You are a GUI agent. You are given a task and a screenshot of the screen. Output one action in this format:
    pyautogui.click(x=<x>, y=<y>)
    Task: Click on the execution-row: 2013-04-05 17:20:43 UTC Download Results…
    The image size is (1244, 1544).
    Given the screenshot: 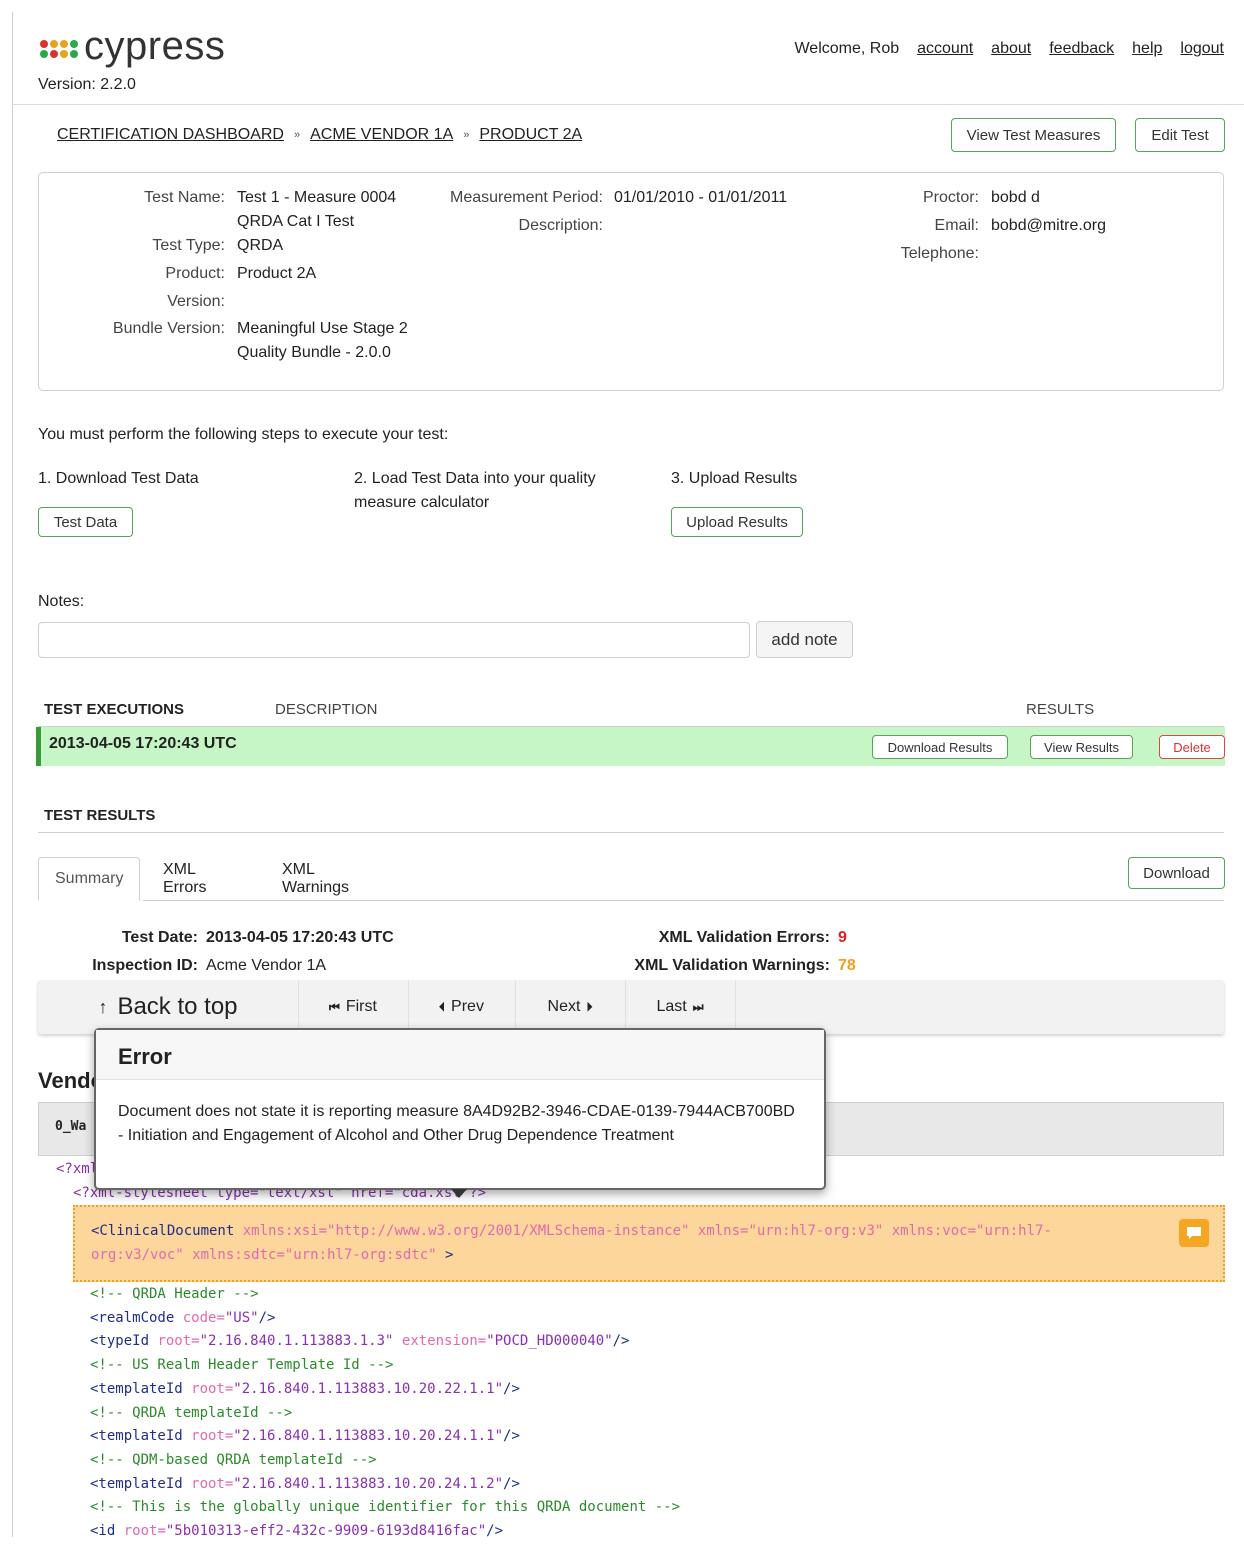 What is the action you would take?
    pyautogui.click(x=630, y=746)
    